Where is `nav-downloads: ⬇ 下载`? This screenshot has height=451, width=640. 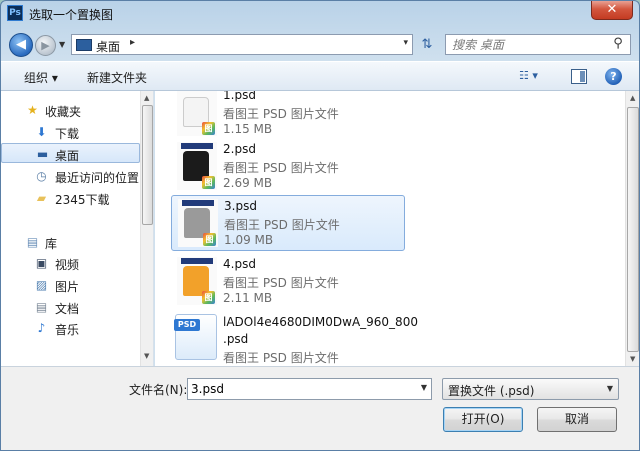 nav-downloads: ⬇ 下载 is located at coordinates (70, 132).